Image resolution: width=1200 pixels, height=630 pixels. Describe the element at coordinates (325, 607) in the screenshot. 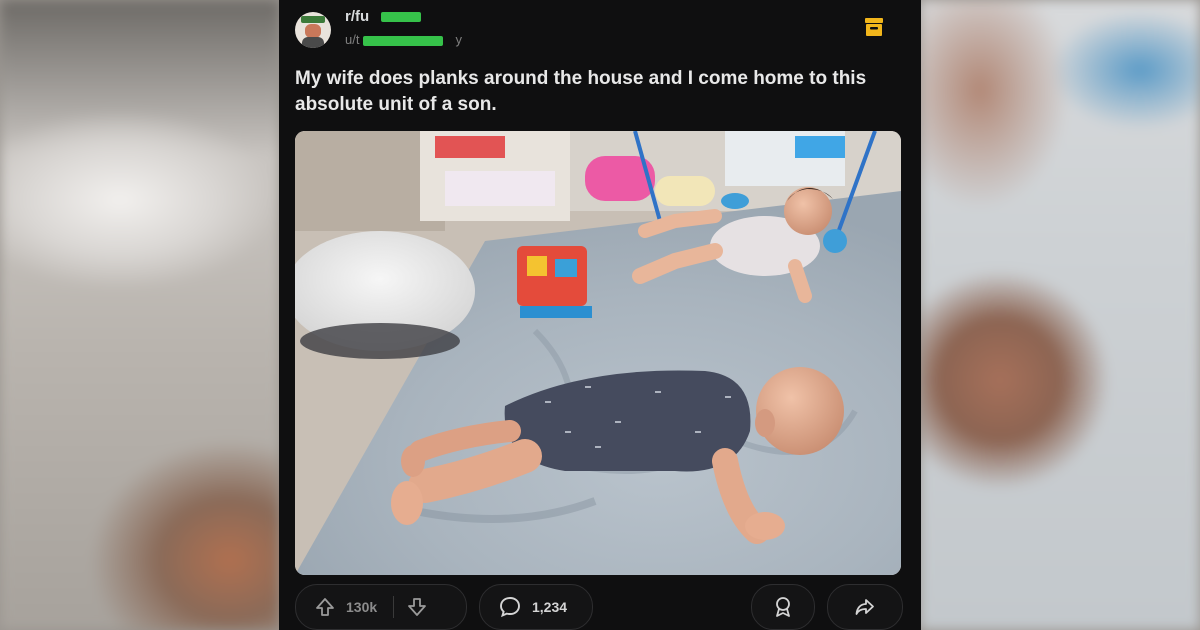

I see `arrow-up-icon` at that location.